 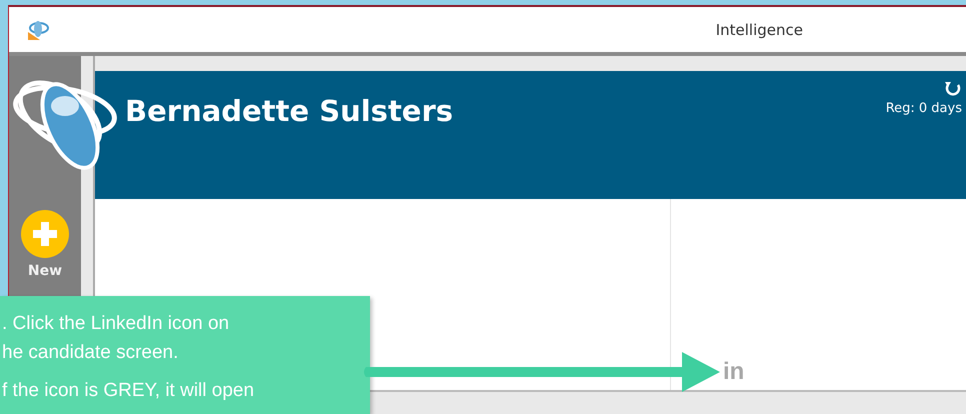 What do you see at coordinates (45, 244) in the screenshot?
I see `new-button: New` at bounding box center [45, 244].